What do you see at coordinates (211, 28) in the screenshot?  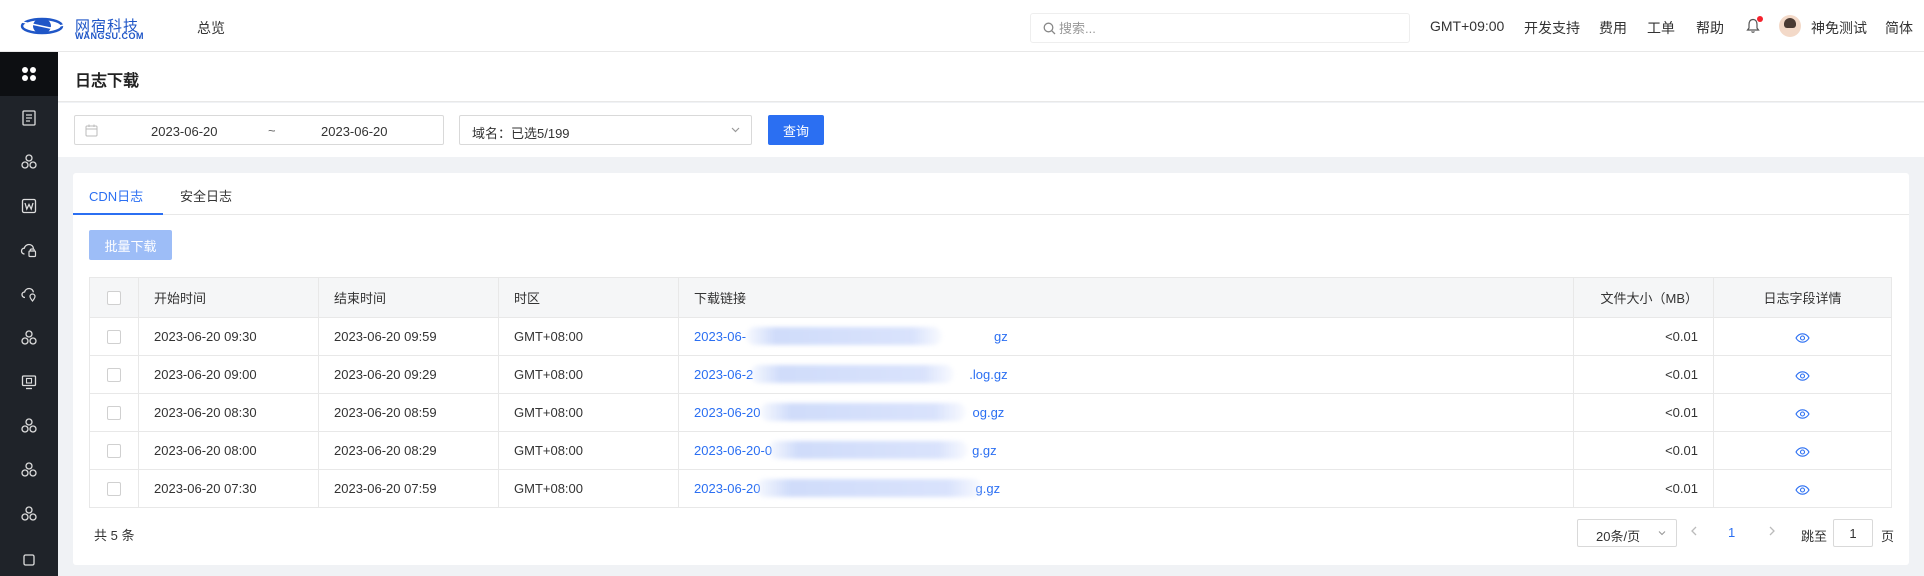 I see `nav-overview: 总览` at bounding box center [211, 28].